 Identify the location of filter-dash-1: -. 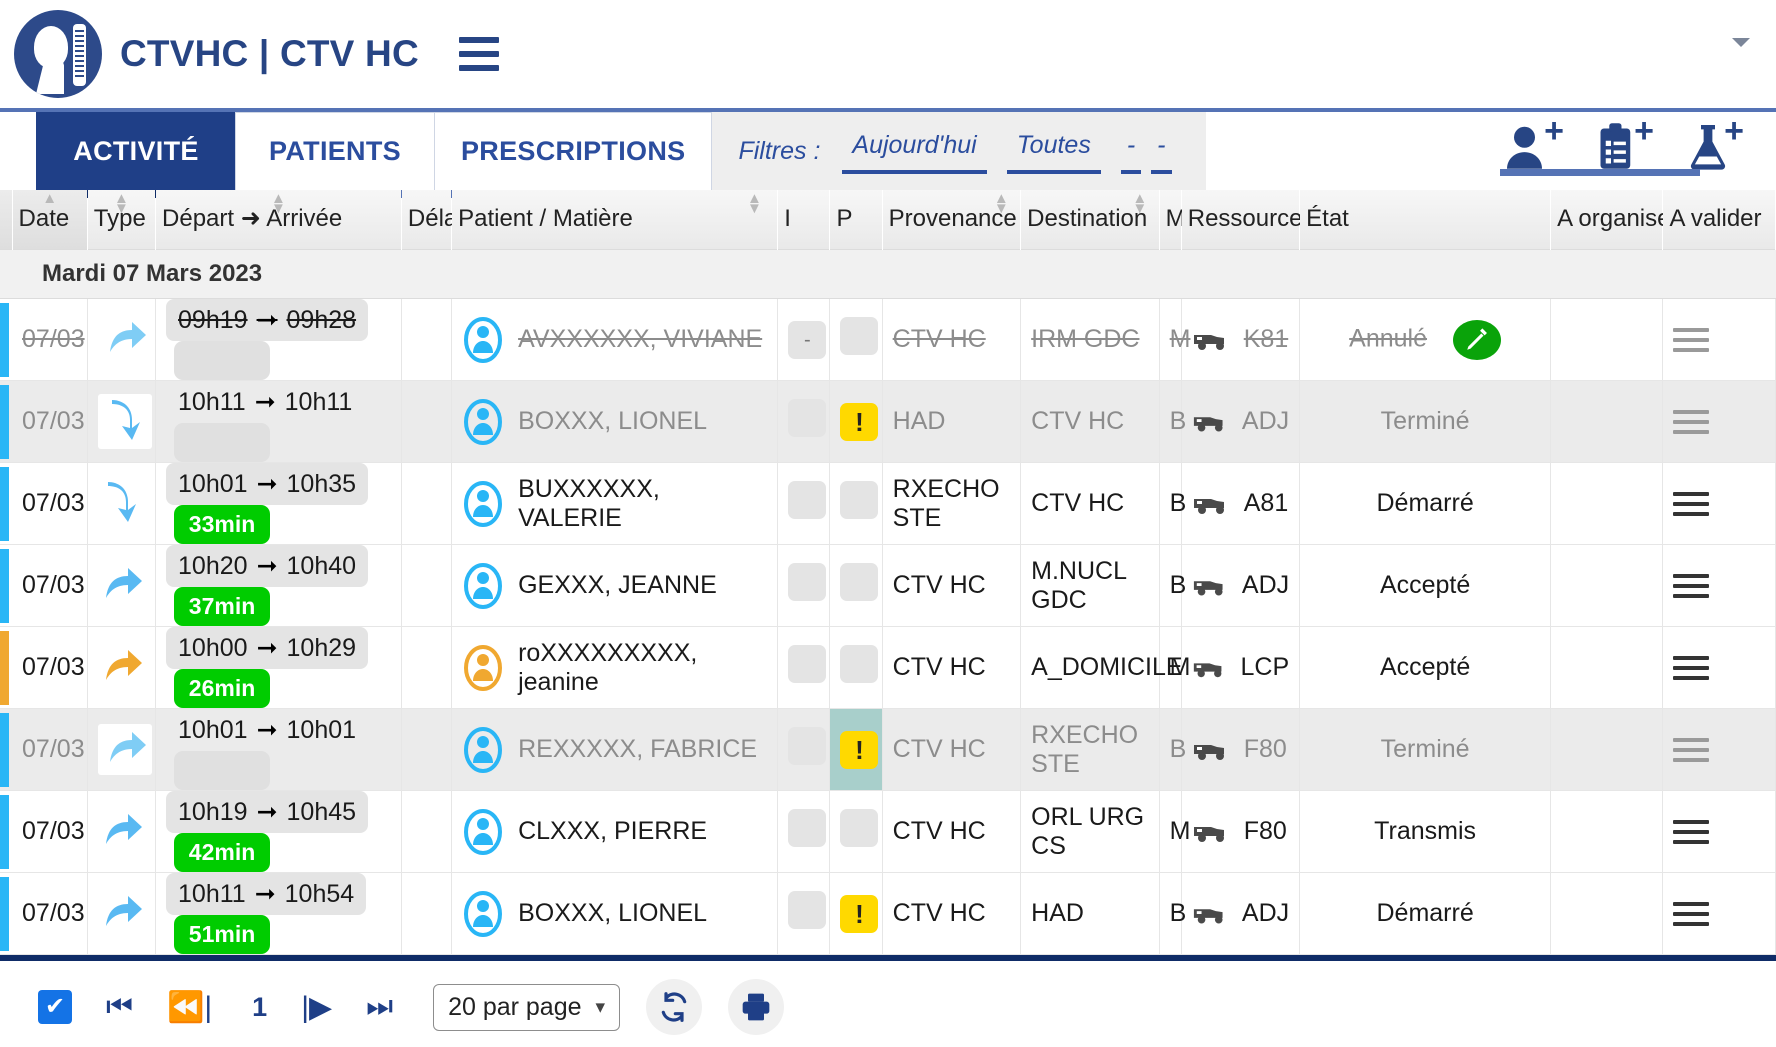
(1131, 151).